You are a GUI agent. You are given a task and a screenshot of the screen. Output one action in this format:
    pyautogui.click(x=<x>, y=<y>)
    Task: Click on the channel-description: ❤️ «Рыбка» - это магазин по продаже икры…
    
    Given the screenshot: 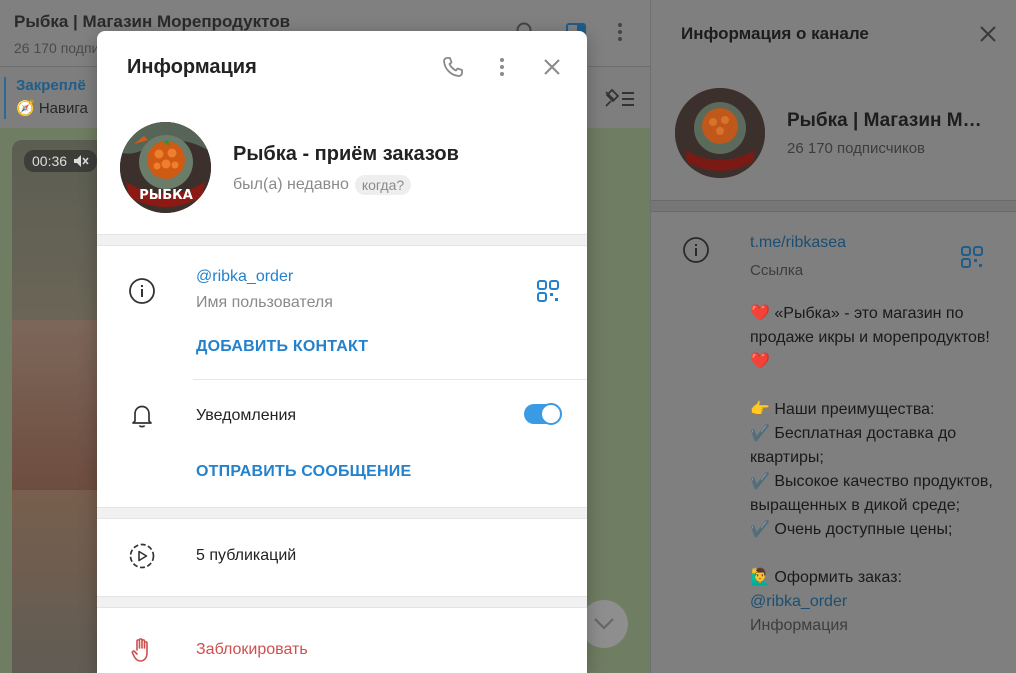 What is the action you would take?
    pyautogui.click(x=875, y=470)
    